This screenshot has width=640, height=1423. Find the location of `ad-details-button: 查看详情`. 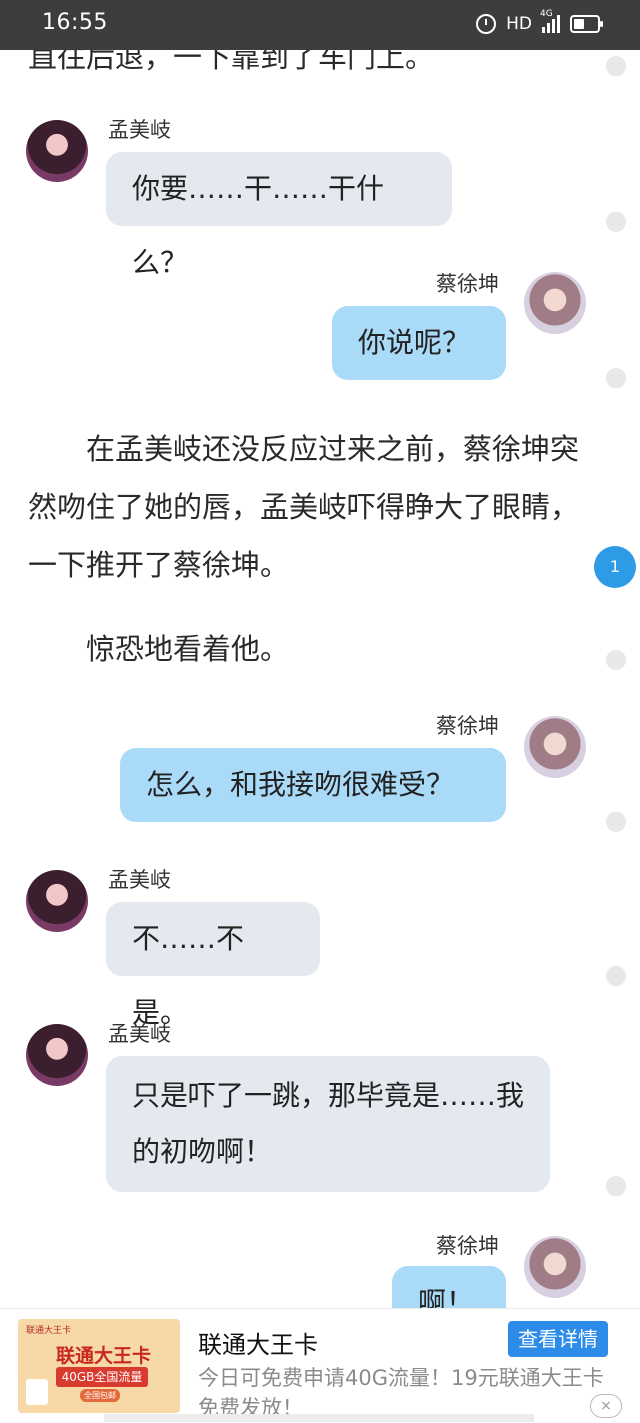

ad-details-button: 查看详情 is located at coordinates (558, 1339).